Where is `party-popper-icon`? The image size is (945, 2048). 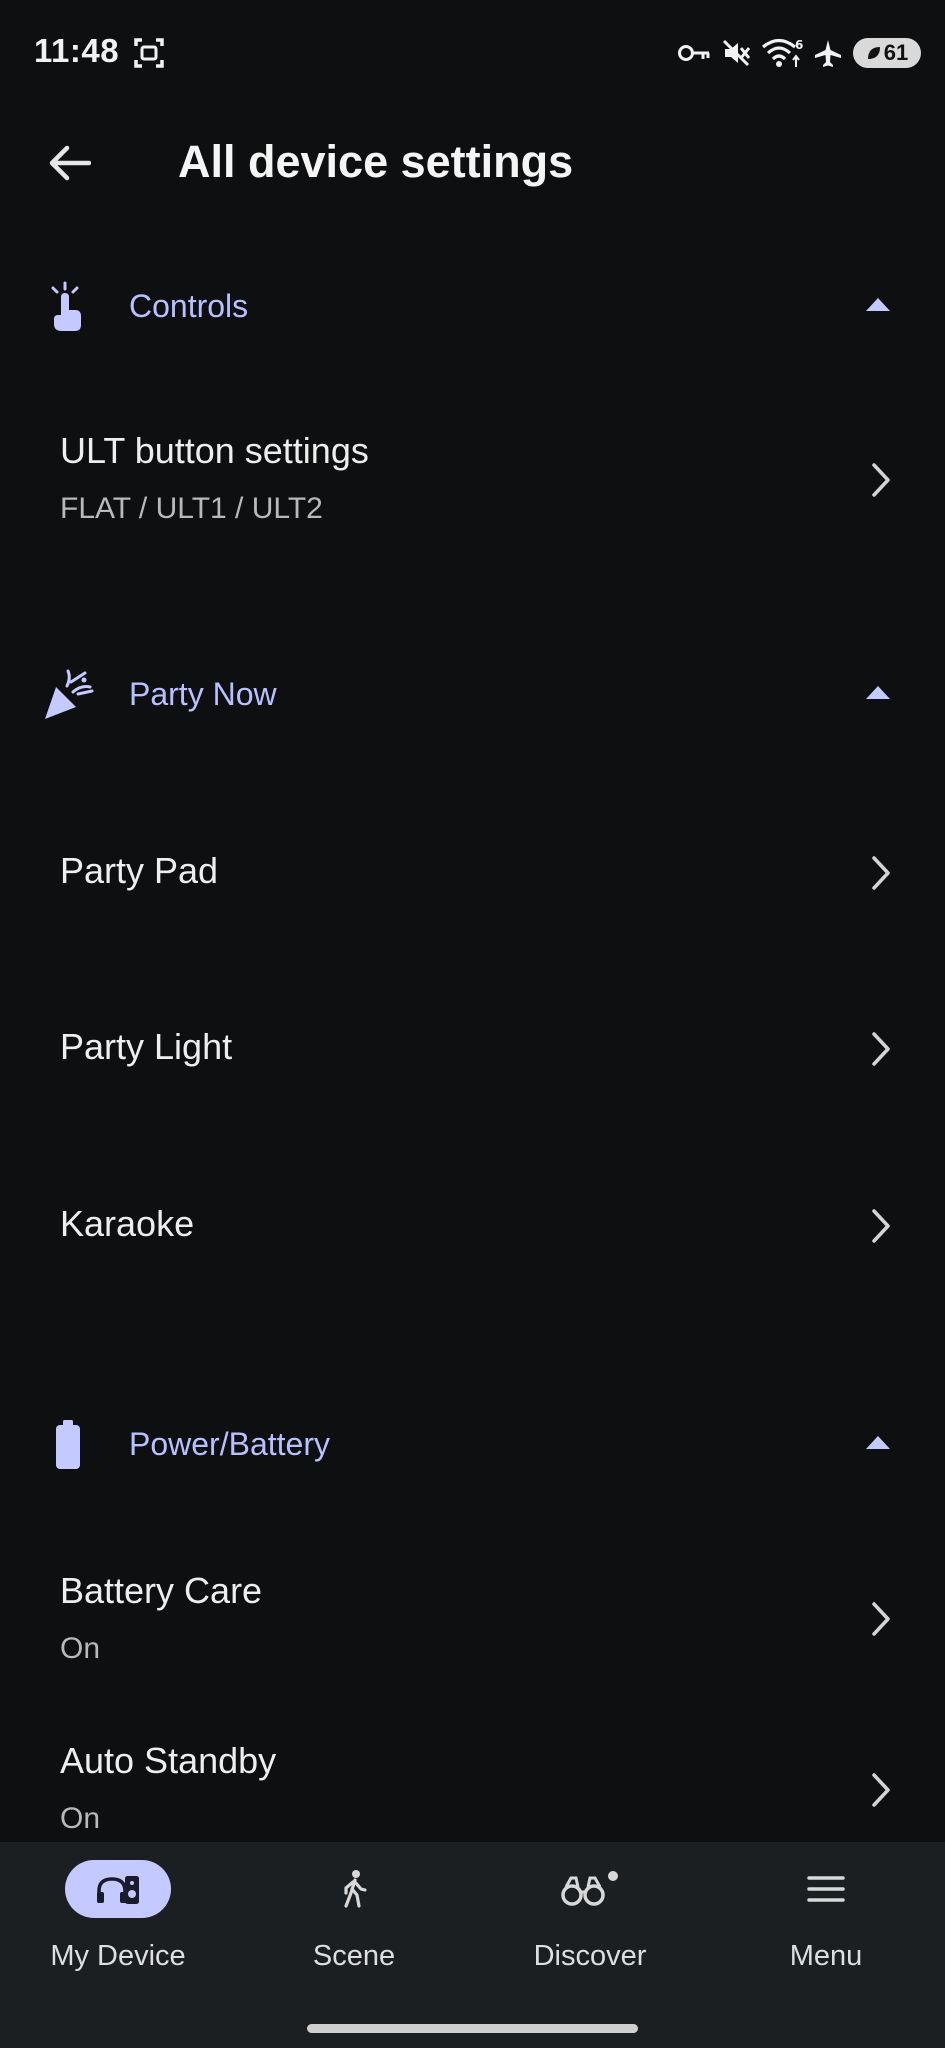 party-popper-icon is located at coordinates (69, 694).